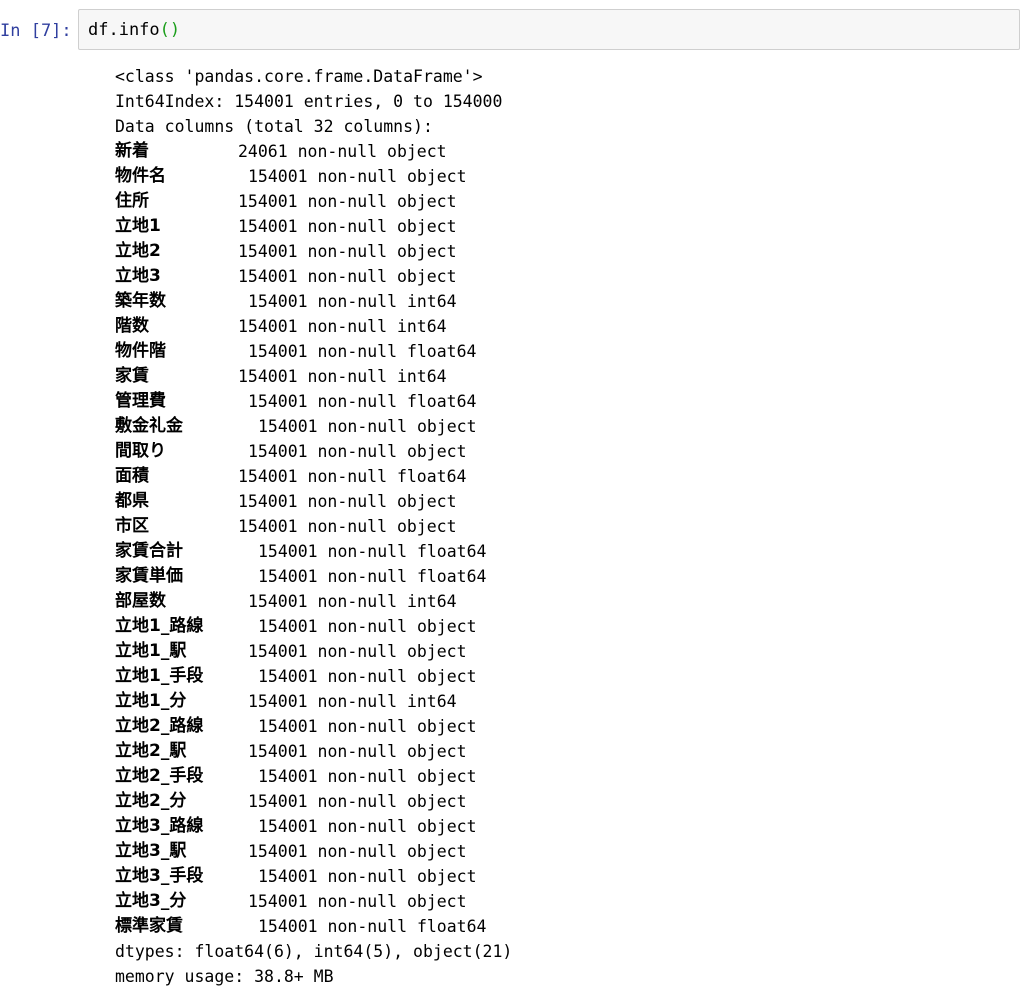 This screenshot has width=1024, height=996. I want to click on column-name: 立地2, so click(138, 251).